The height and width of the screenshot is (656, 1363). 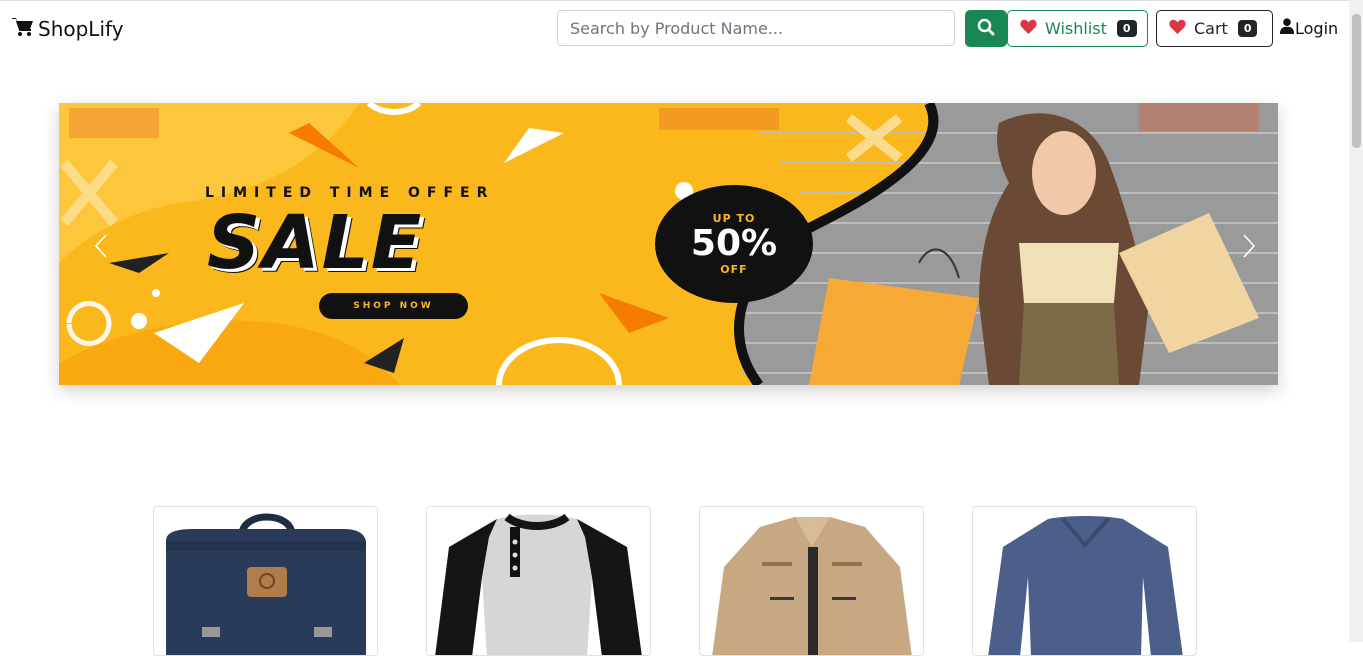 I want to click on banner-title: SALE, so click(x=315, y=243).